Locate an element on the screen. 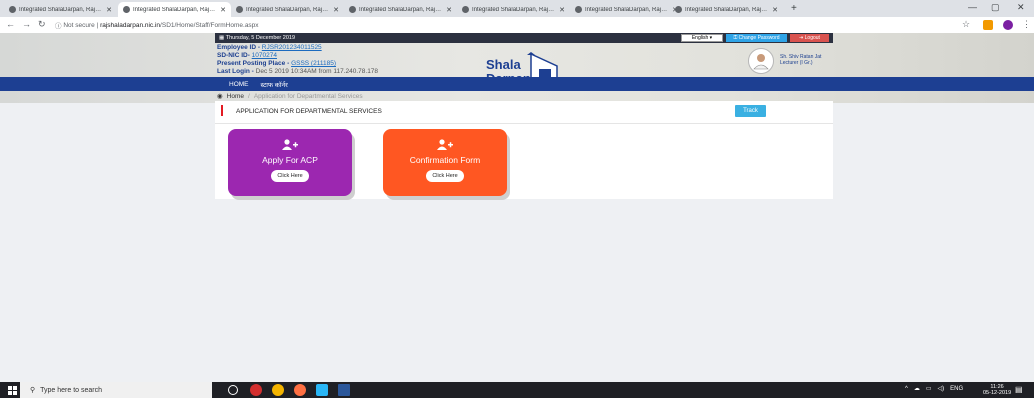  cloud-icon: ☁ is located at coordinates (917, 388).